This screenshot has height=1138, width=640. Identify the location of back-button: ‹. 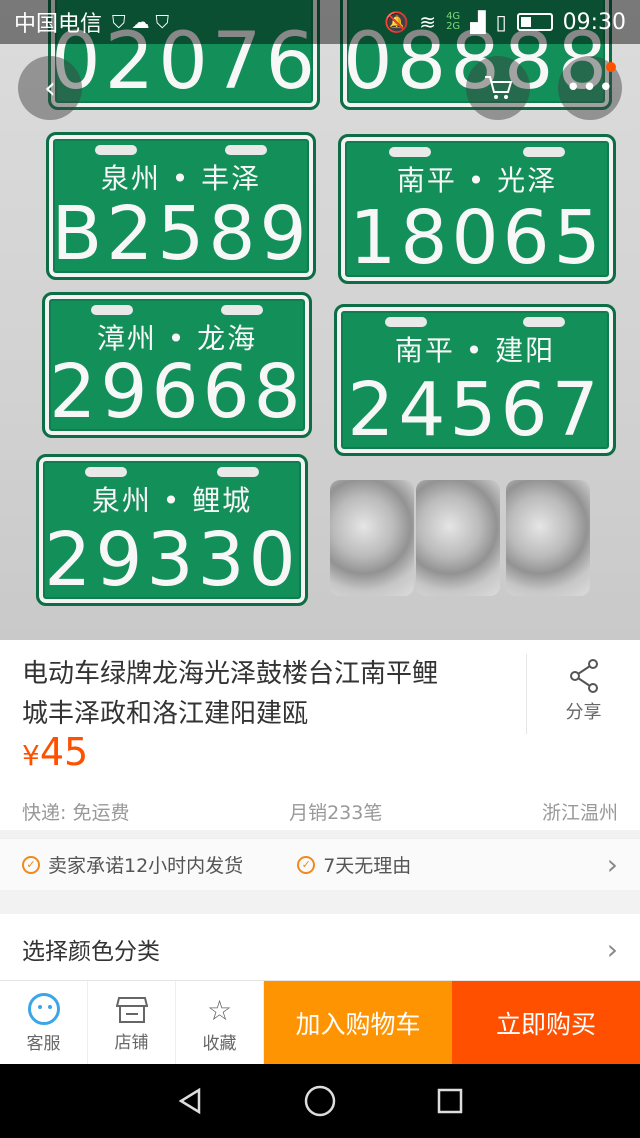
(50, 88).